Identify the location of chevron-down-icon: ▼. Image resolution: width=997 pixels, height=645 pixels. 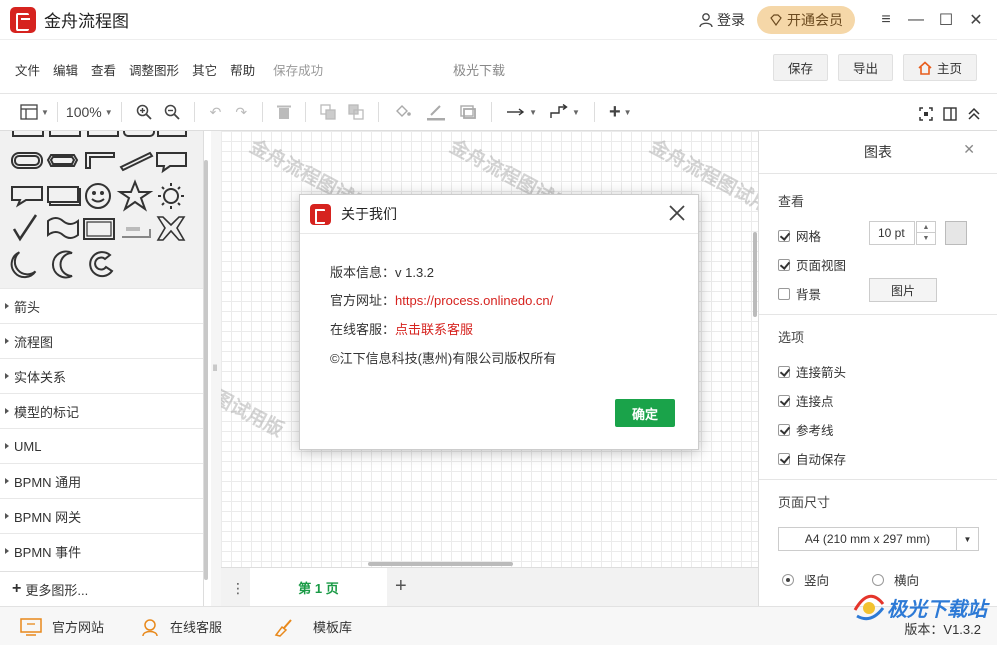
(967, 539).